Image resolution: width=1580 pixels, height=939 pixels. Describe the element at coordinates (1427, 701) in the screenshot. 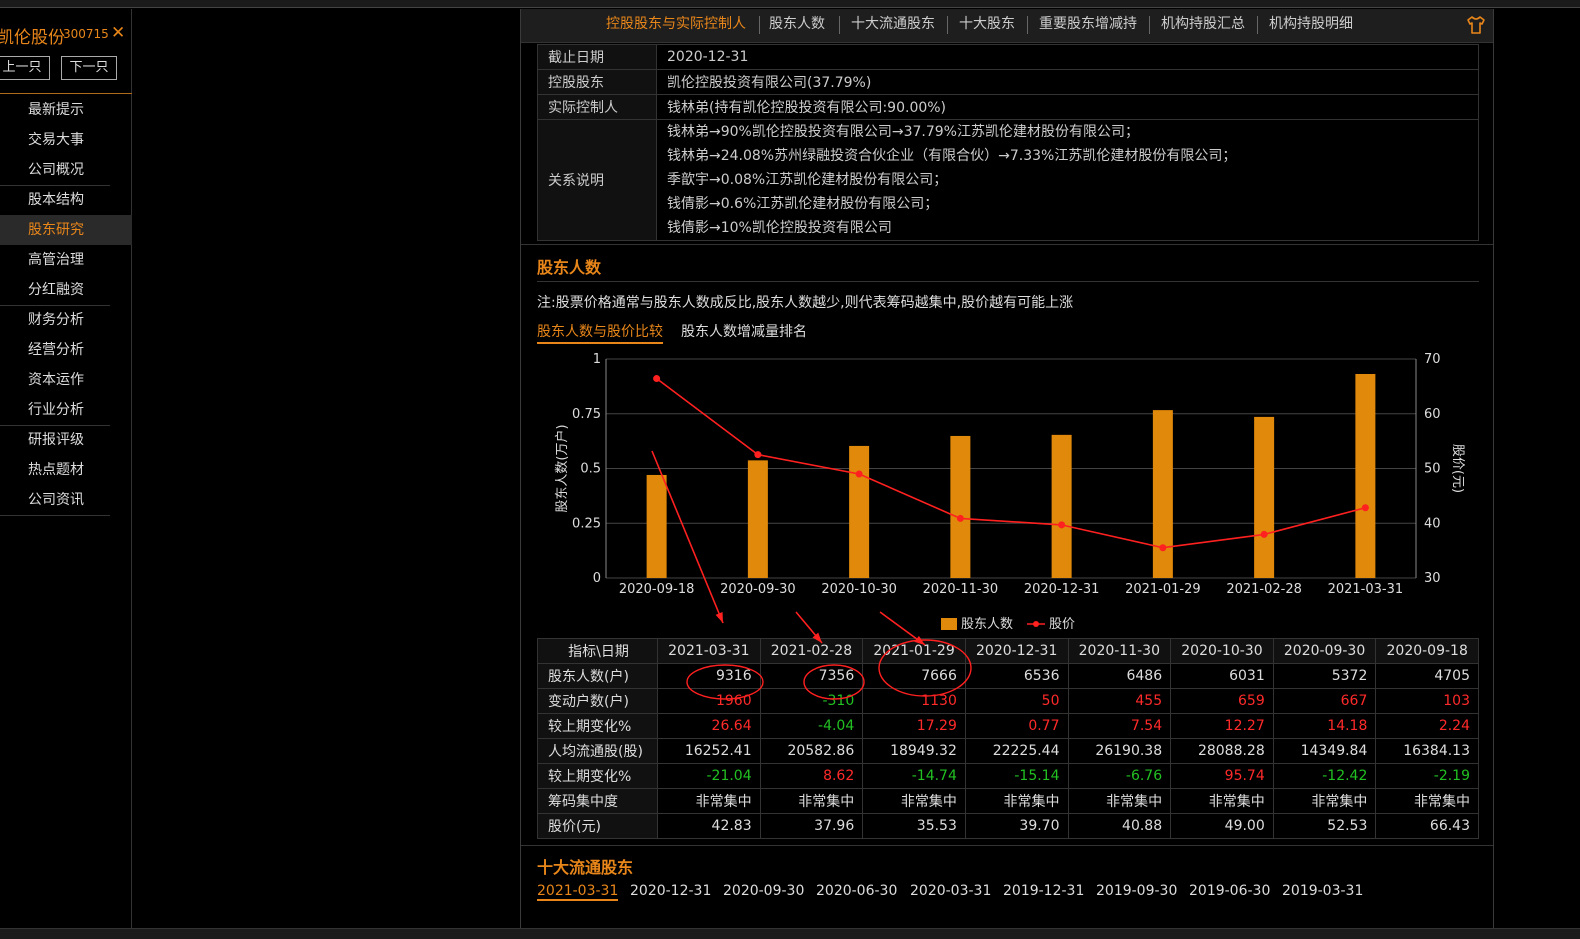

I see `table-cell: 103` at that location.